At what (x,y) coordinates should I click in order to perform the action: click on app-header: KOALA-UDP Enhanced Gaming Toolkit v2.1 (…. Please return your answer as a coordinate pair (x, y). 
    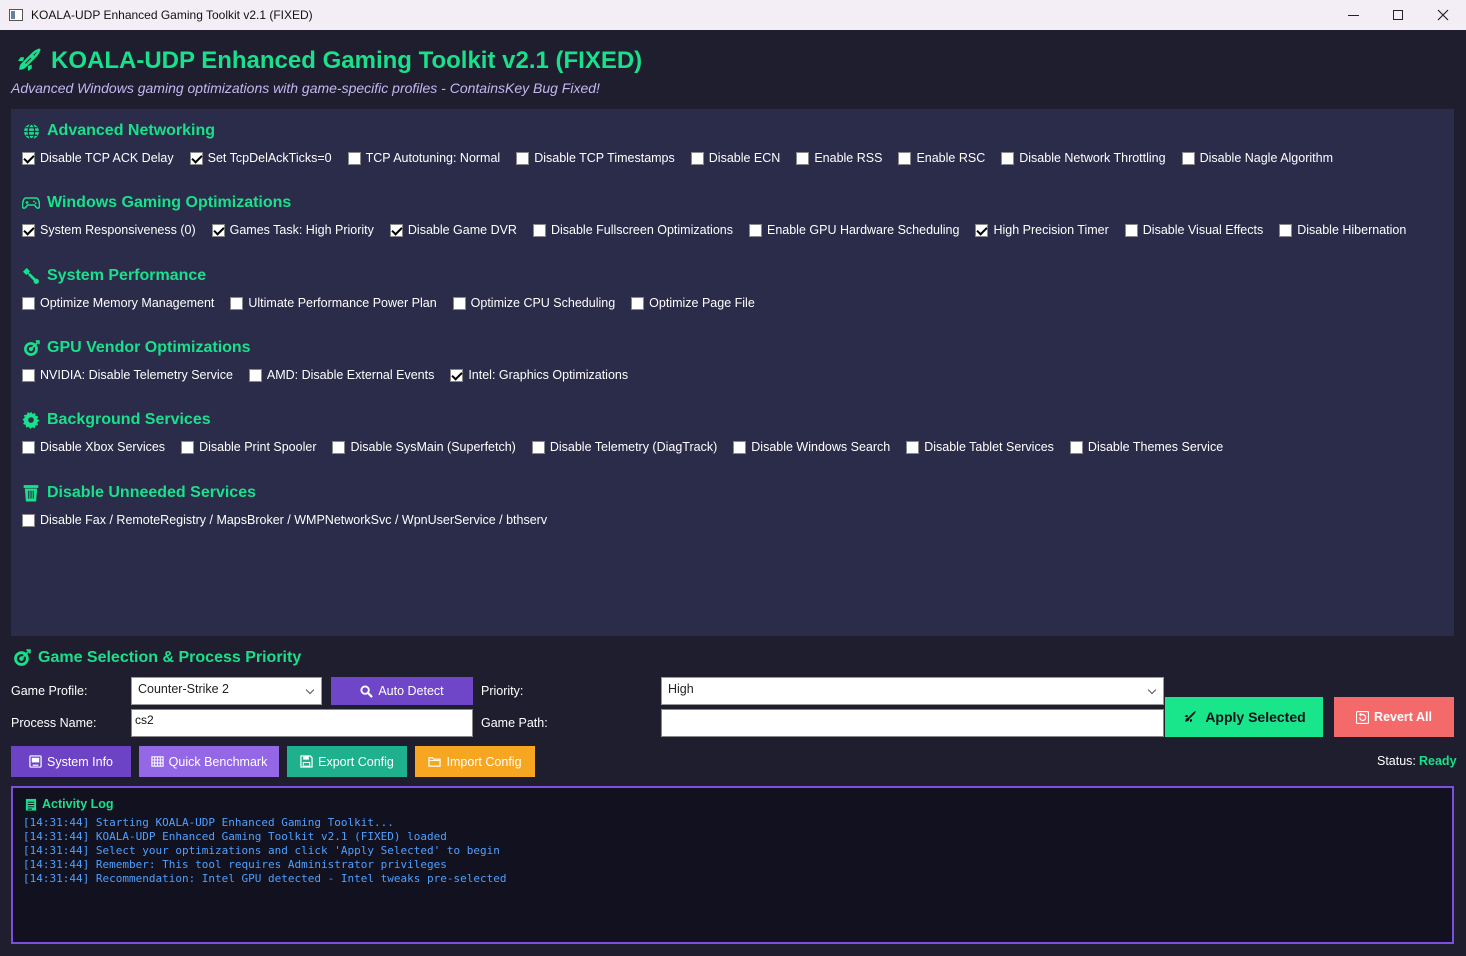
    Looking at the image, I should click on (327, 61).